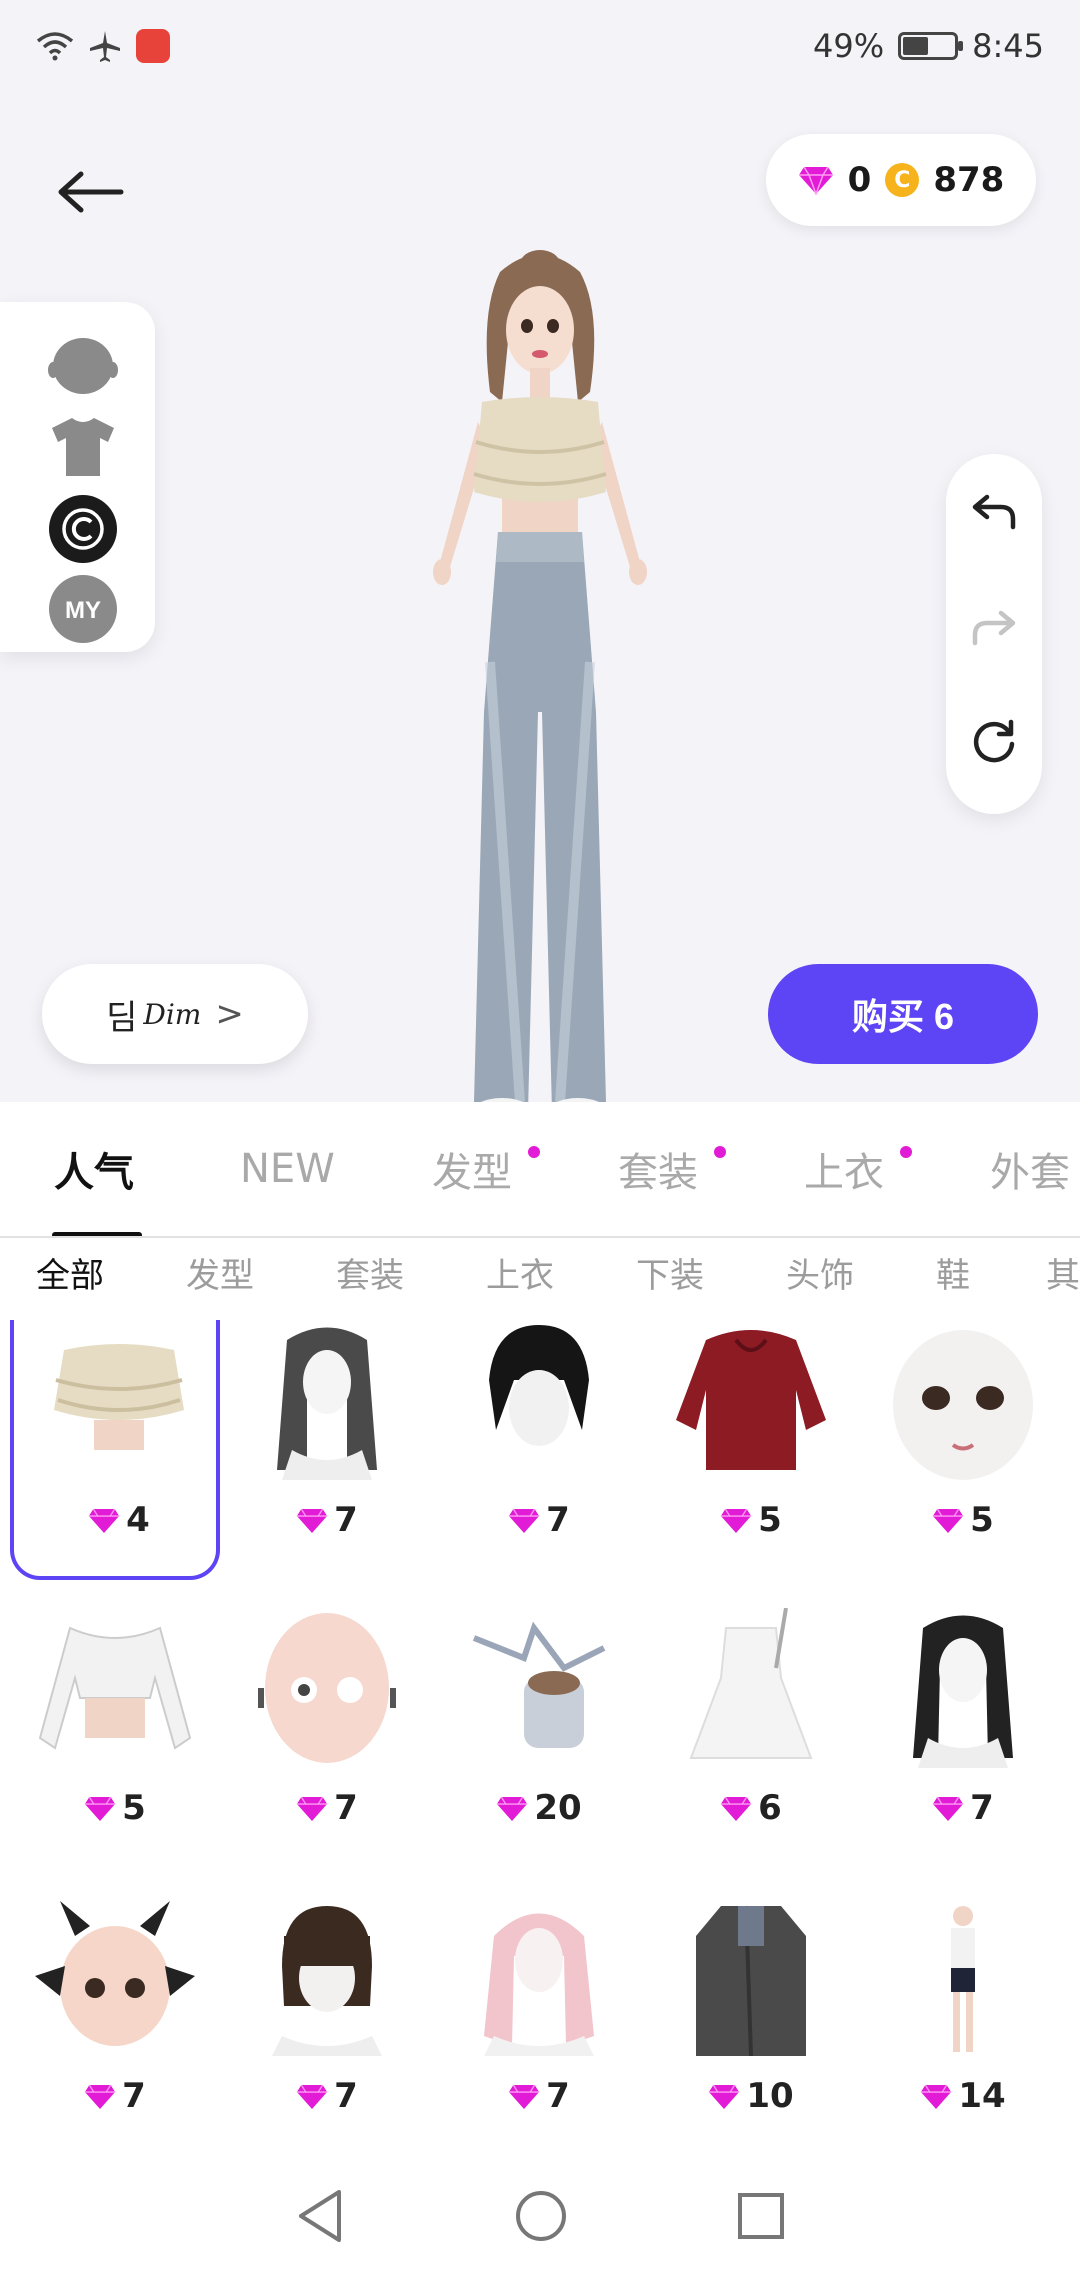 The image size is (1080, 2280). I want to click on coin-icon: C, so click(902, 180).